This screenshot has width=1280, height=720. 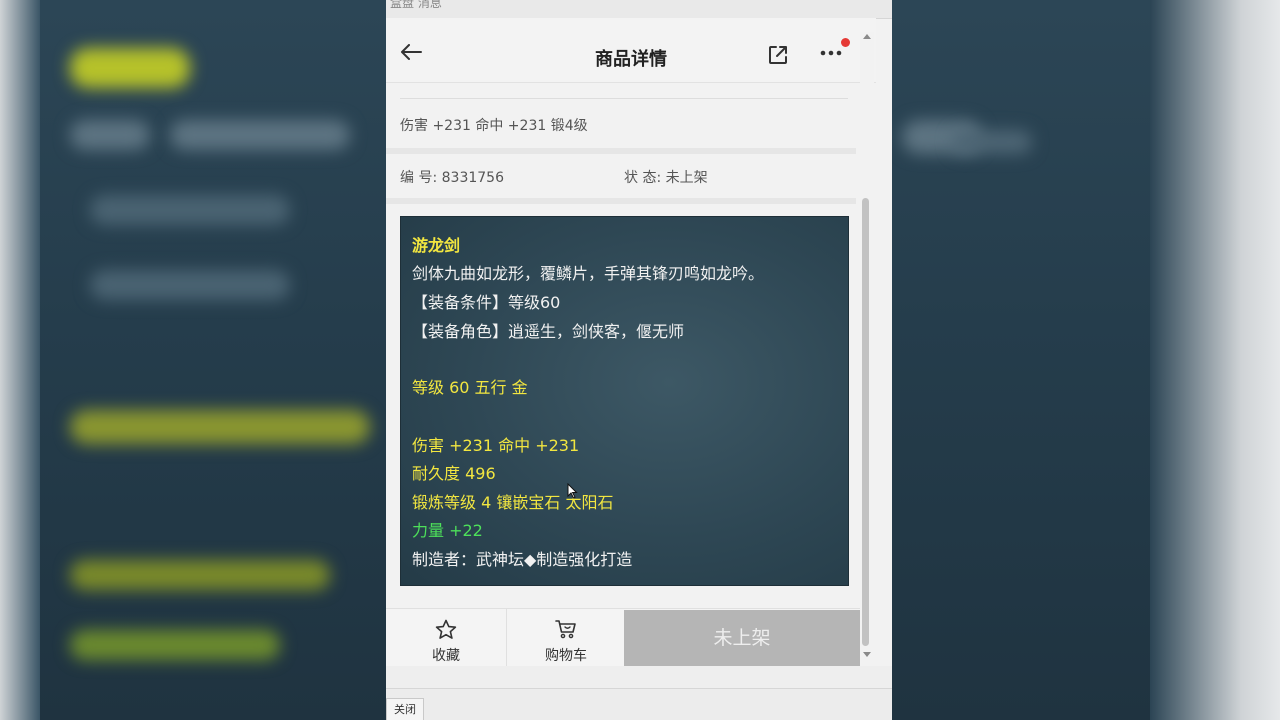 What do you see at coordinates (845, 42) in the screenshot?
I see `notification-badge` at bounding box center [845, 42].